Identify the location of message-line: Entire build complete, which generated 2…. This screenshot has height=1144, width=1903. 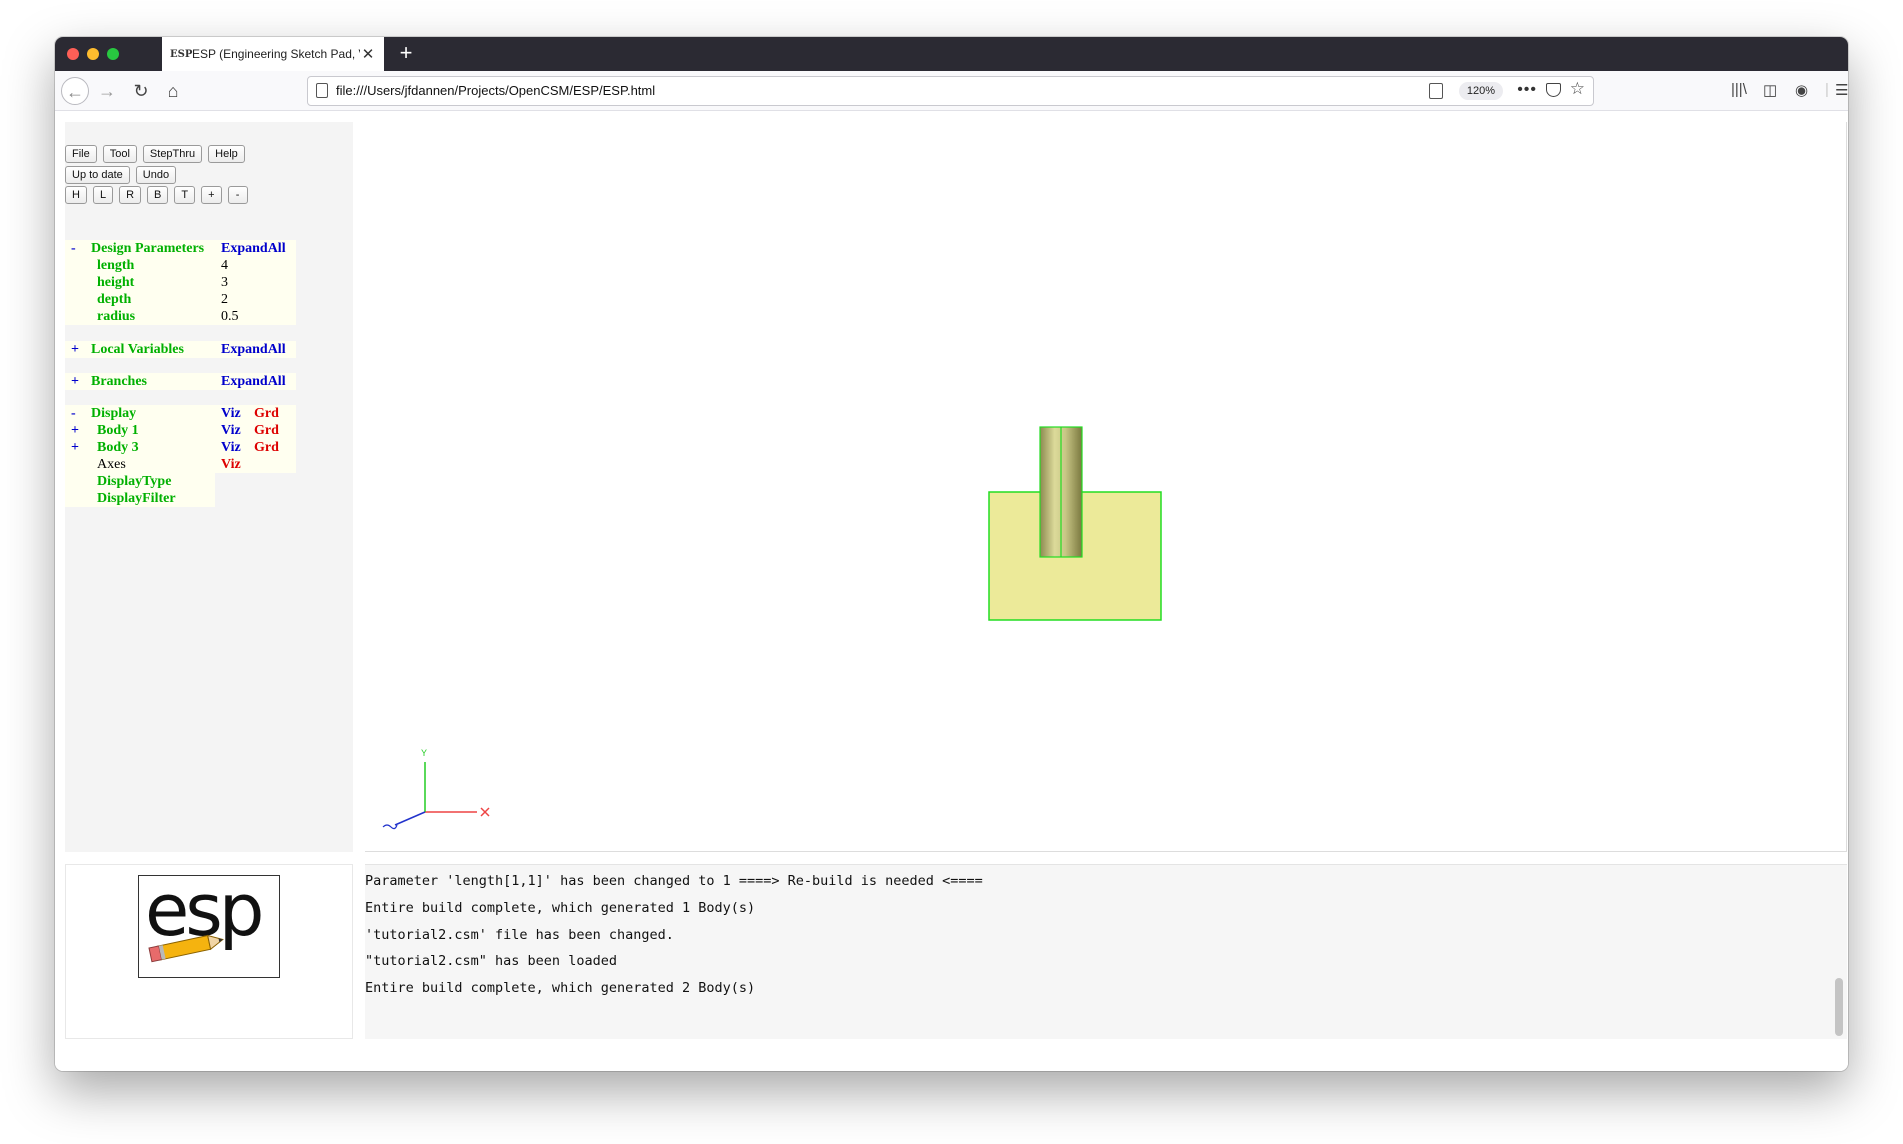
(560, 988).